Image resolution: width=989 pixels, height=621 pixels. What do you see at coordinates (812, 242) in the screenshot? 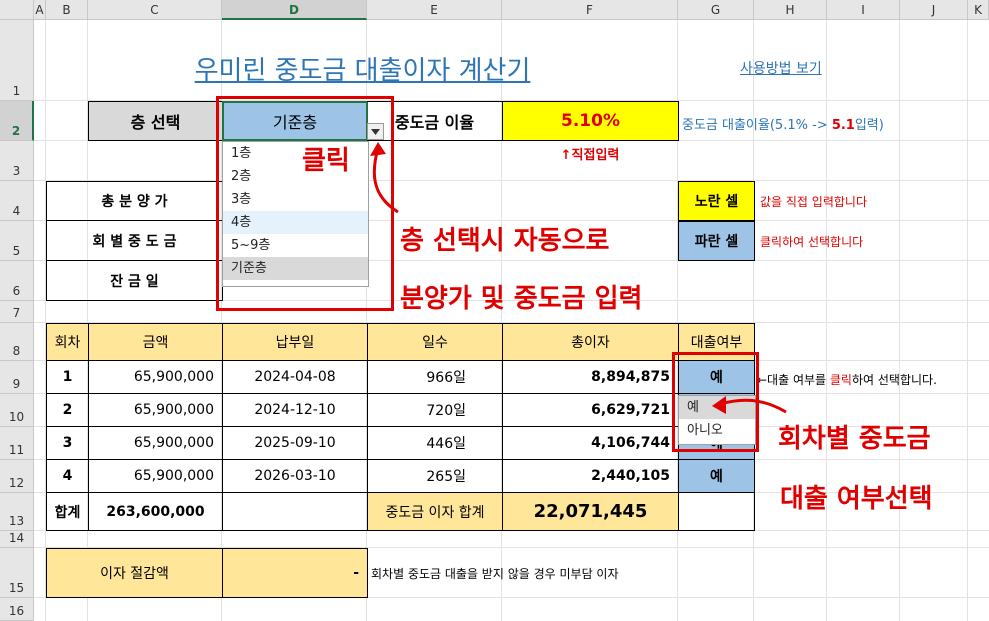
I see `legend-blue-note: 클릭하여 선택합니다` at bounding box center [812, 242].